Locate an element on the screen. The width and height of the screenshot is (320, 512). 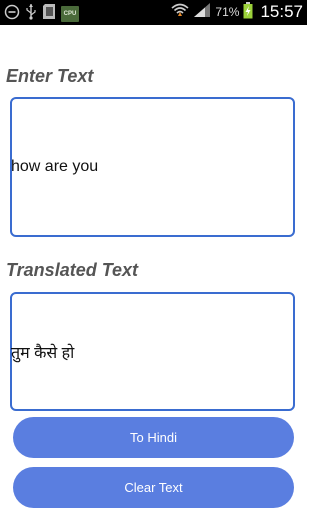
signal-strength-icon is located at coordinates (202, 12).